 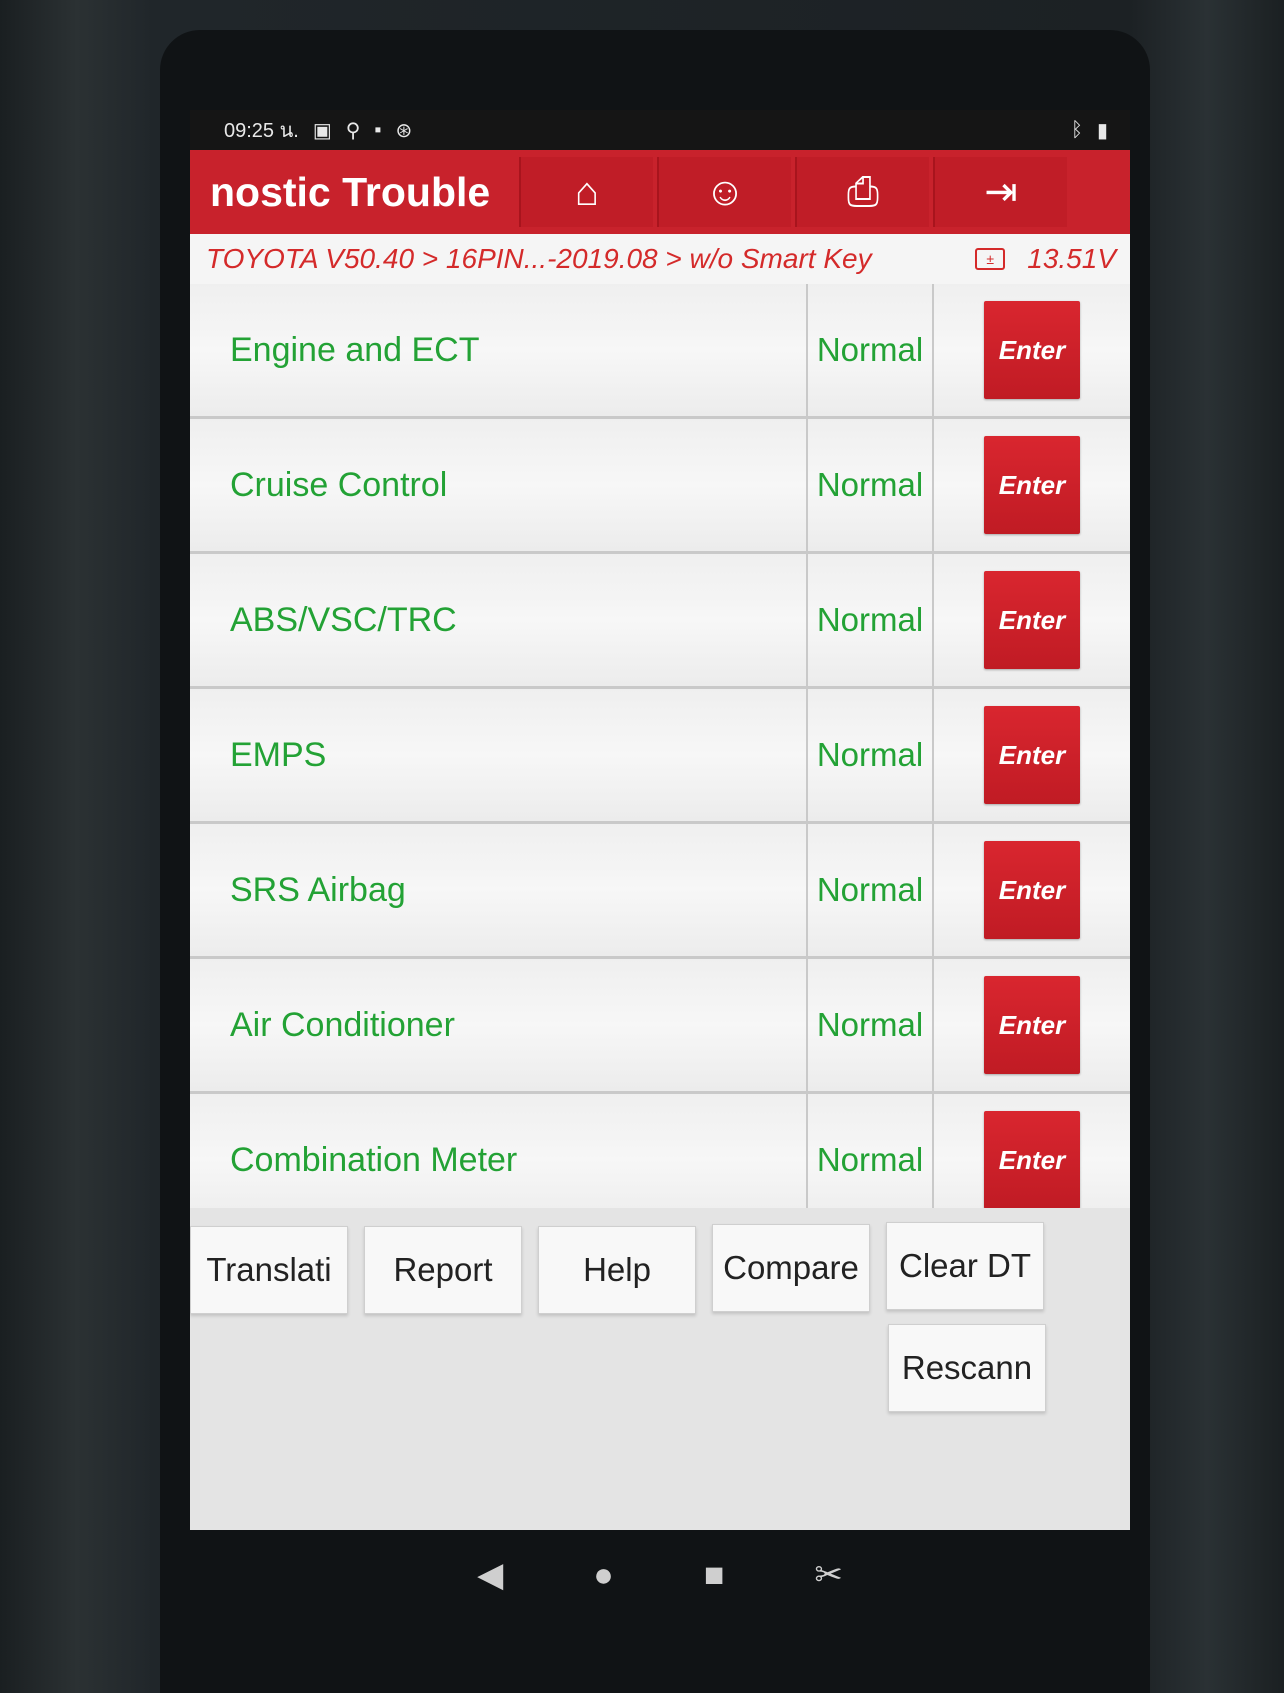 I want to click on table-row: EMPS Normal Enter, so click(x=660, y=756).